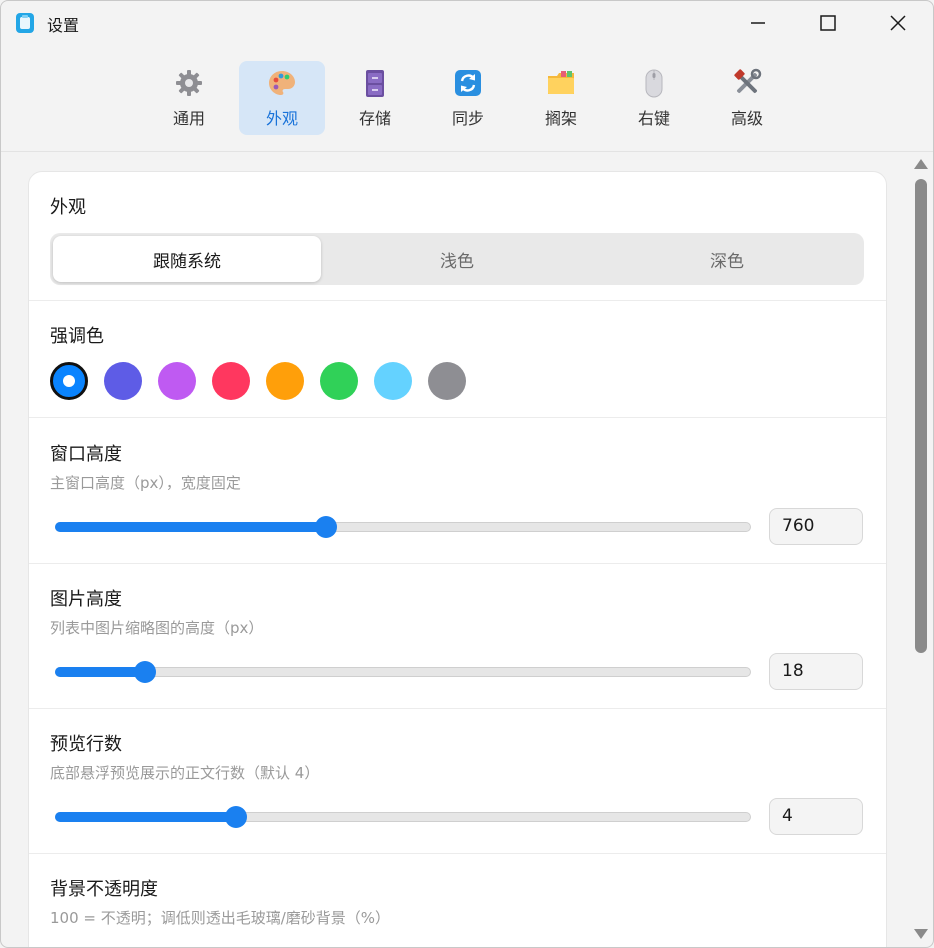 The width and height of the screenshot is (934, 948). I want to click on section-title: 图片高度, so click(86, 599).